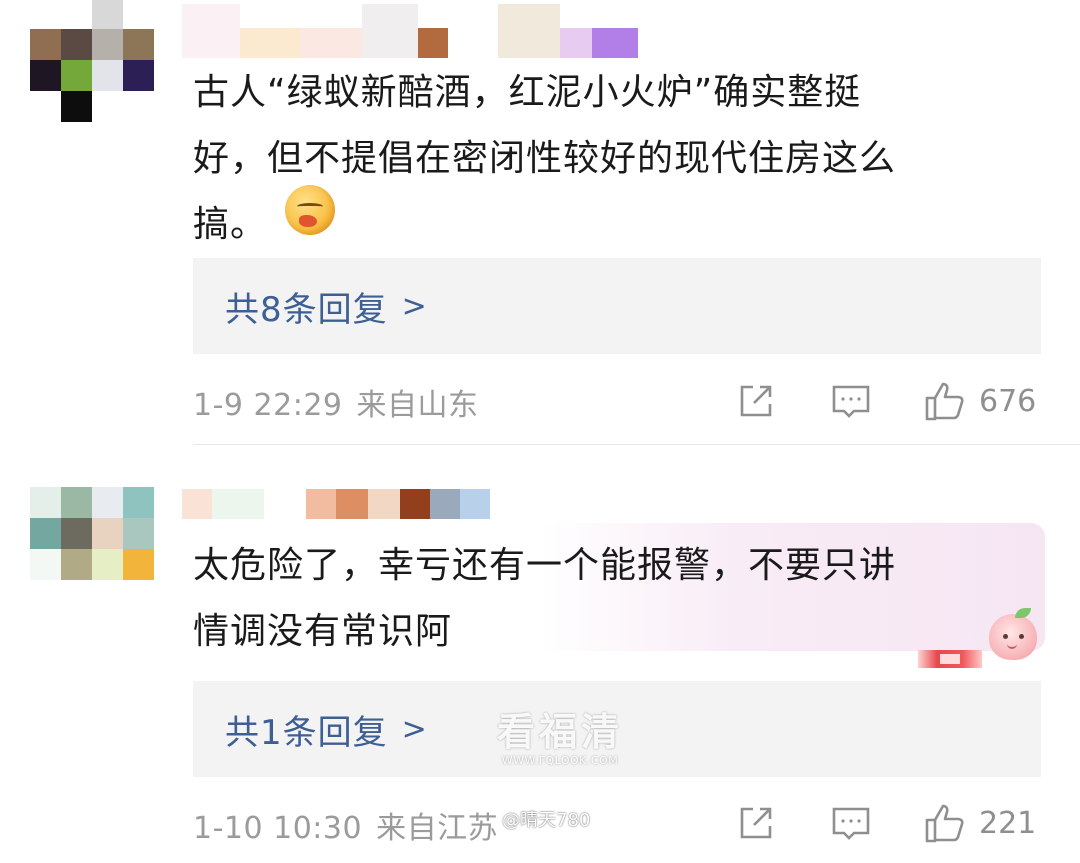 This screenshot has width=1080, height=863. What do you see at coordinates (608, 599) in the screenshot?
I see `comment-text: 太危险了，幸亏还有一个能报警，不要只讲 情调没有常识阿` at bounding box center [608, 599].